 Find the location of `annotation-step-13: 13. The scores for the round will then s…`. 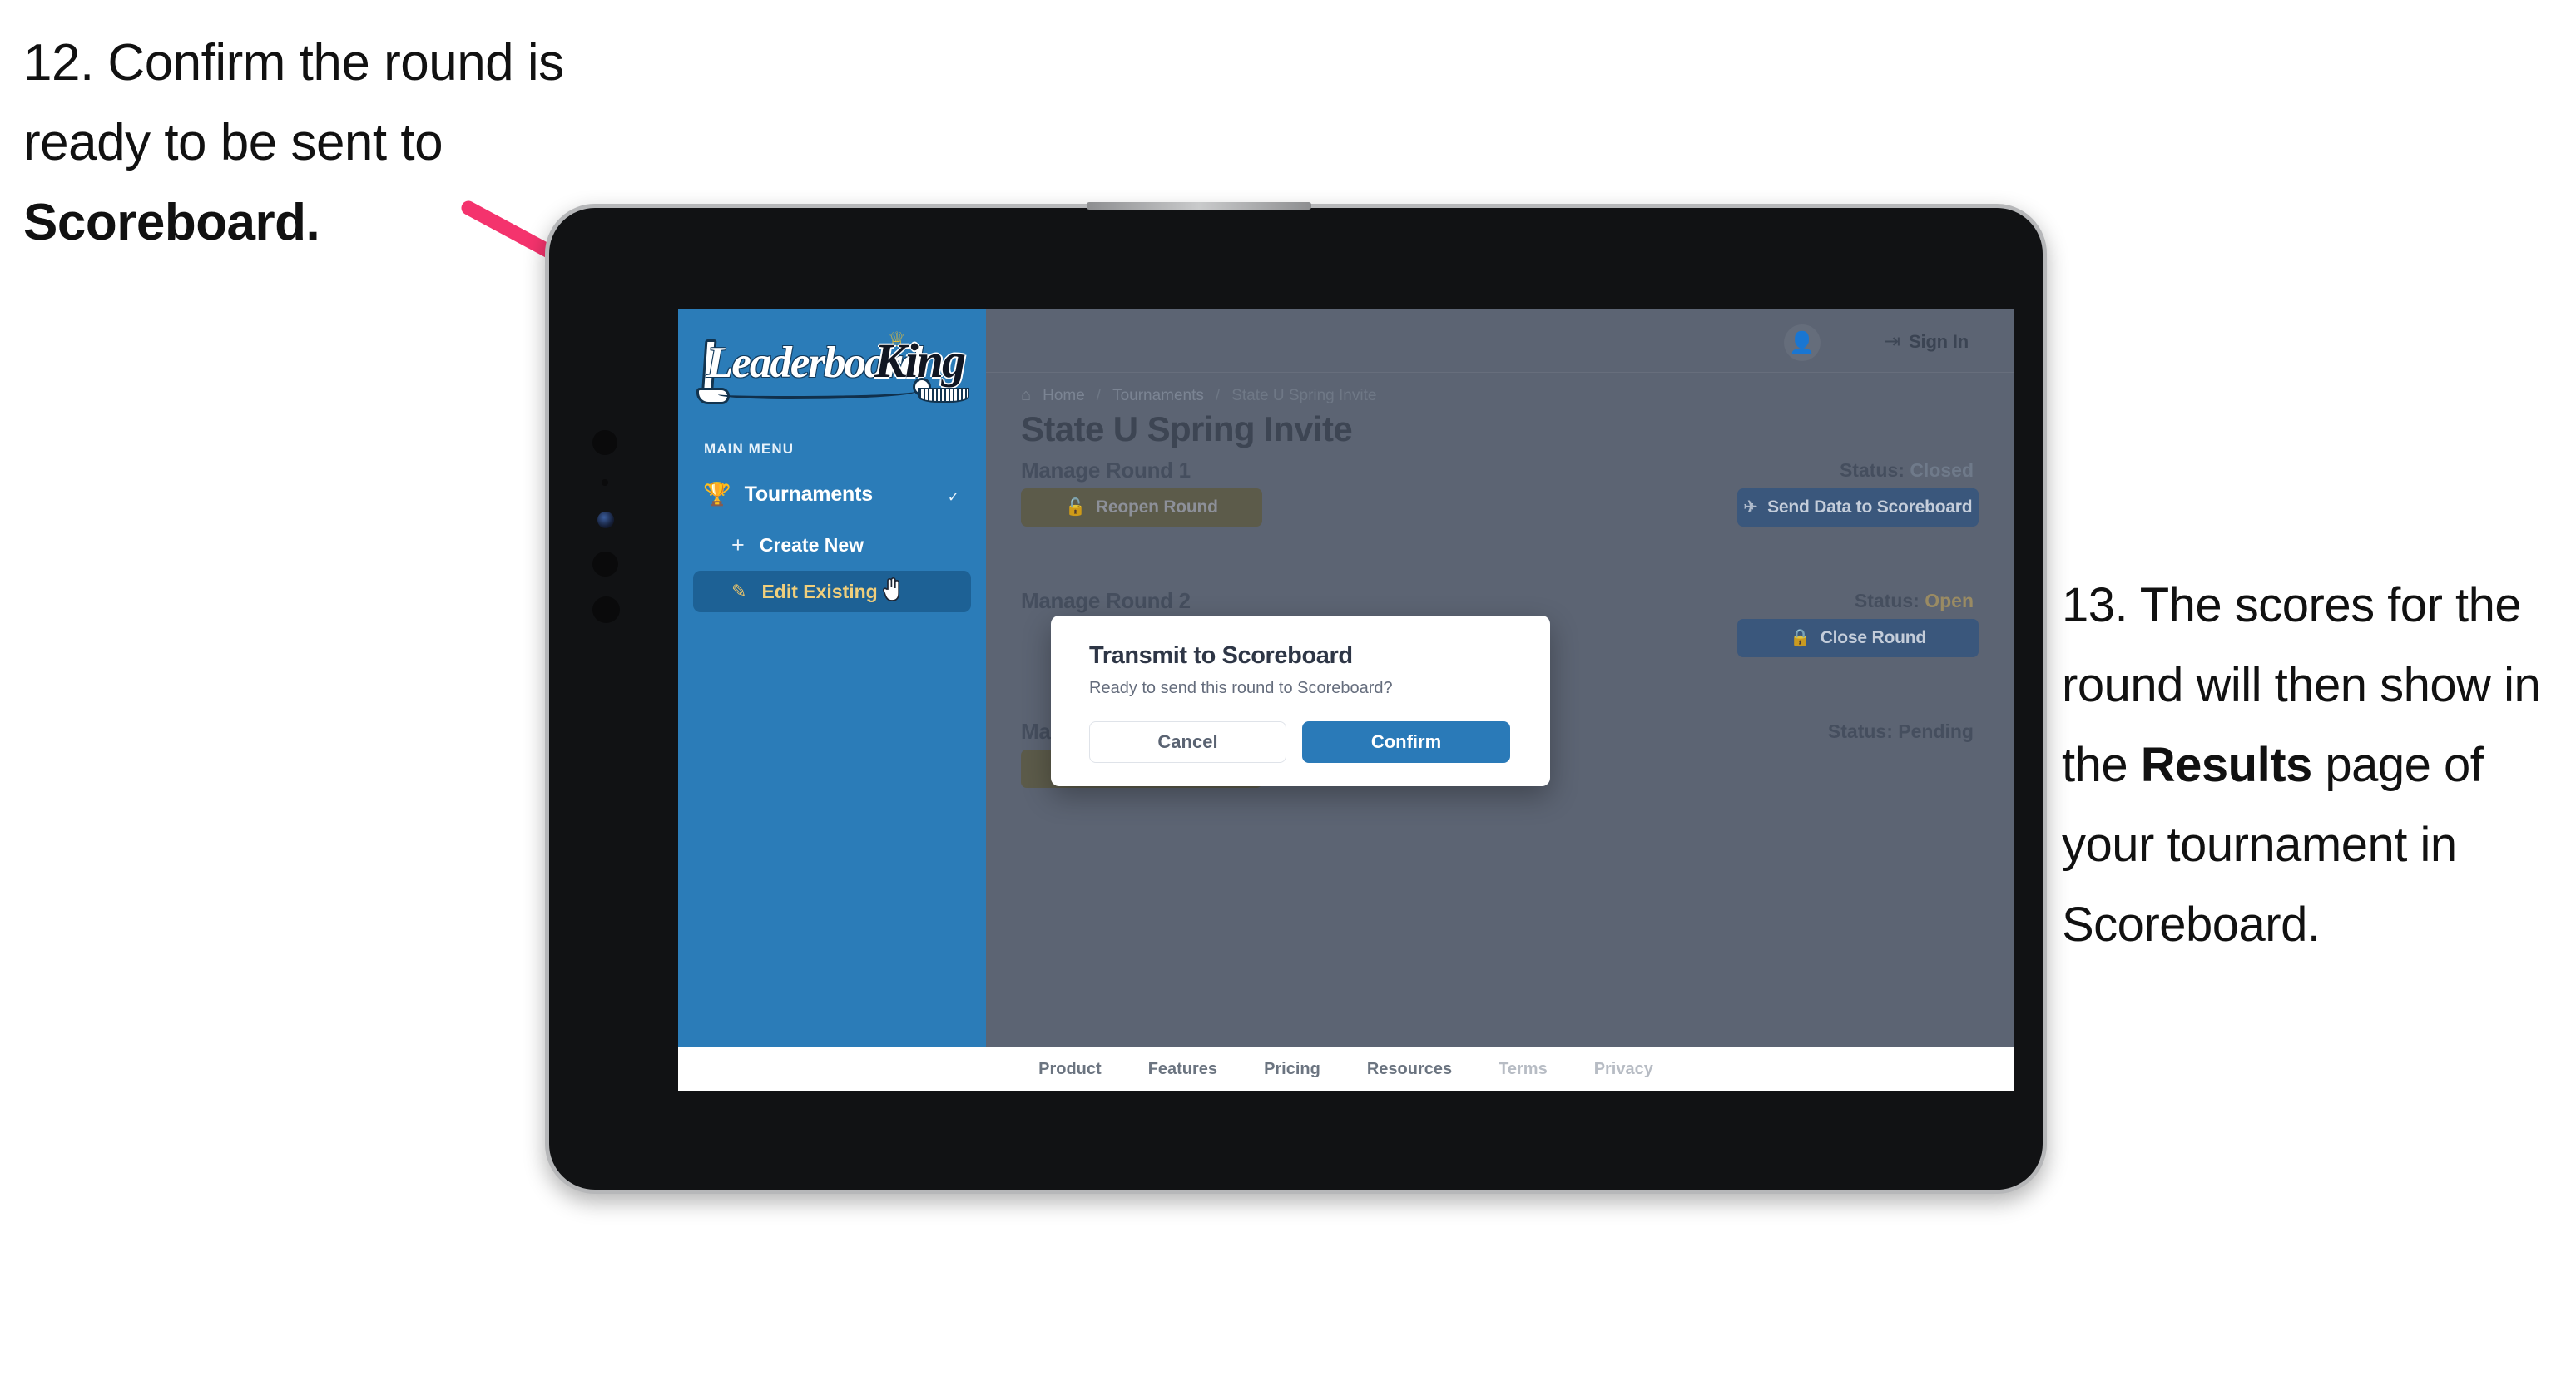

annotation-step-13: 13. The scores for the round will then s… is located at coordinates (2316, 765).